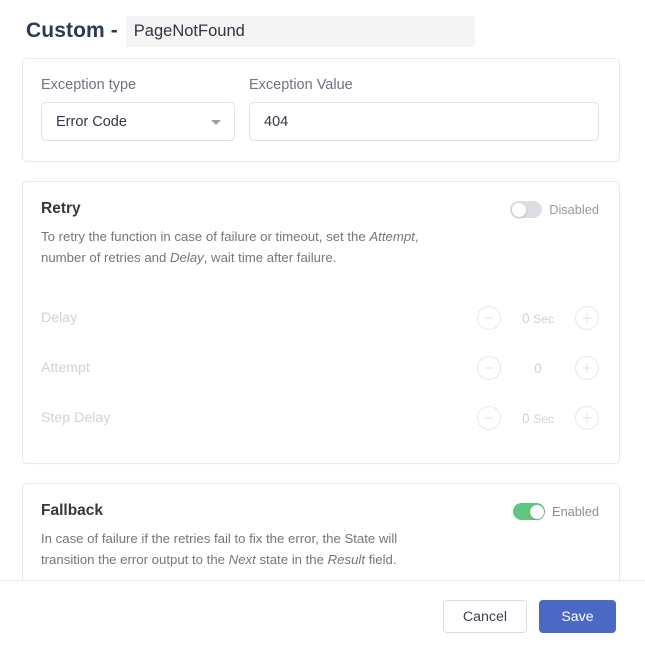 Image resolution: width=645 pixels, height=652 pixels. Describe the element at coordinates (543, 418) in the screenshot. I see `stepper-unit-step-delay: Sec` at that location.